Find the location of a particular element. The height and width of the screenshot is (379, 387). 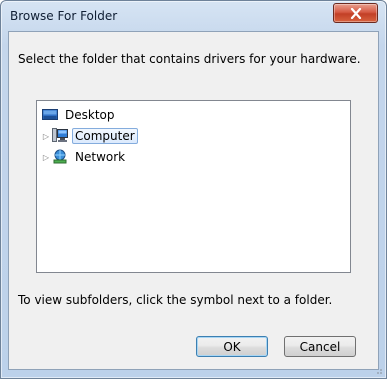

ok-button: OK is located at coordinates (232, 346).